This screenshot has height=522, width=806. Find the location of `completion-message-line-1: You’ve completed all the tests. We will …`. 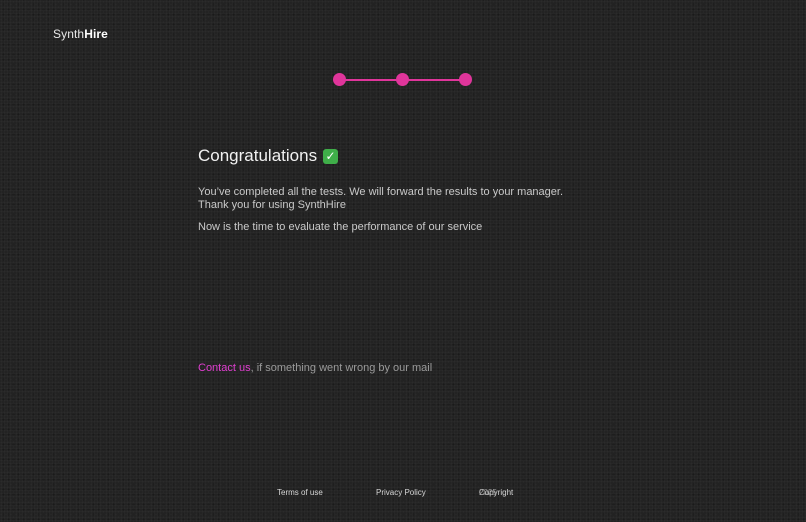

completion-message-line-1: You’ve completed all the tests. We will … is located at coordinates (381, 192).